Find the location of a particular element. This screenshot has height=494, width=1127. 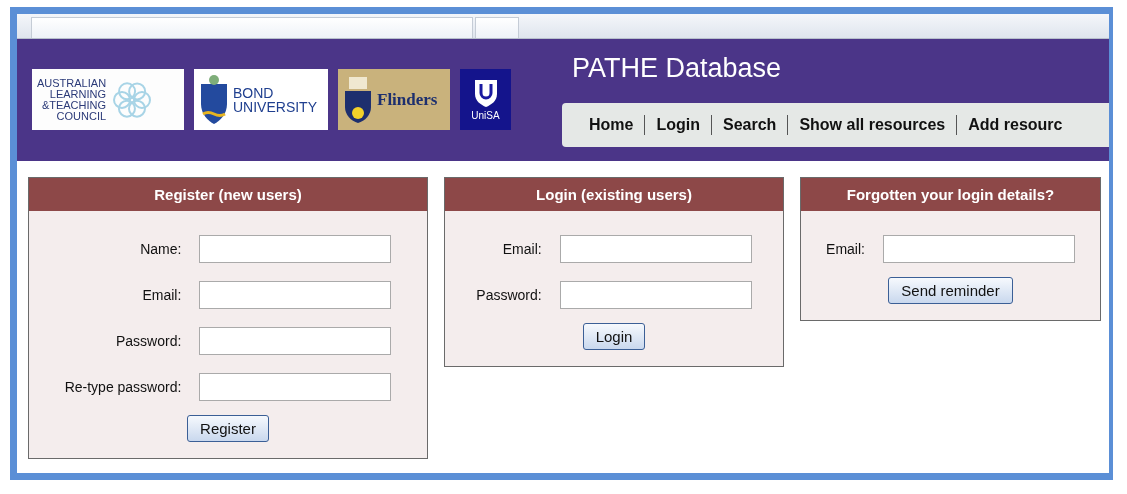

panel-title: Register (new users) is located at coordinates (228, 194).